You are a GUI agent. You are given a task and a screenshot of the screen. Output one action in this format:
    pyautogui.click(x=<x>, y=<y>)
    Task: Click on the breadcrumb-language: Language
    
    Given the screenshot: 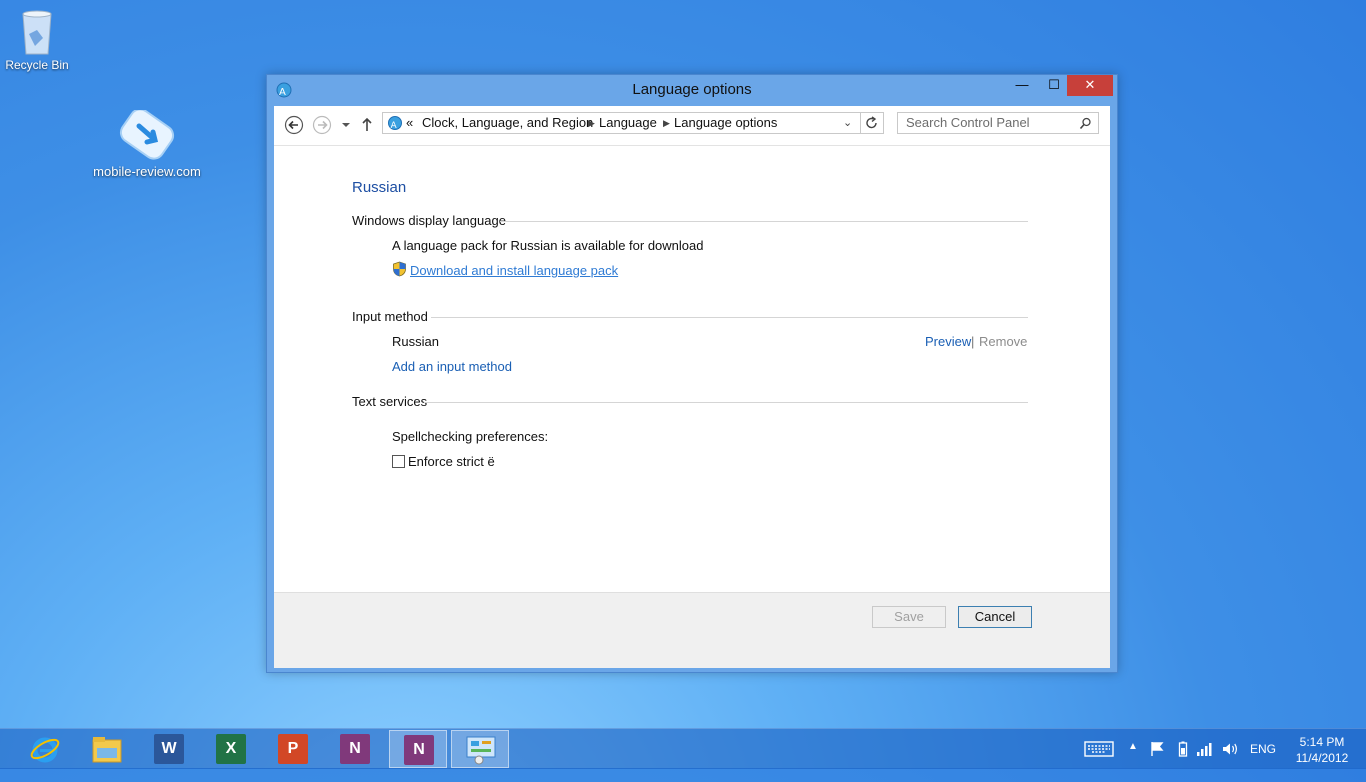 What is the action you would take?
    pyautogui.click(x=628, y=123)
    